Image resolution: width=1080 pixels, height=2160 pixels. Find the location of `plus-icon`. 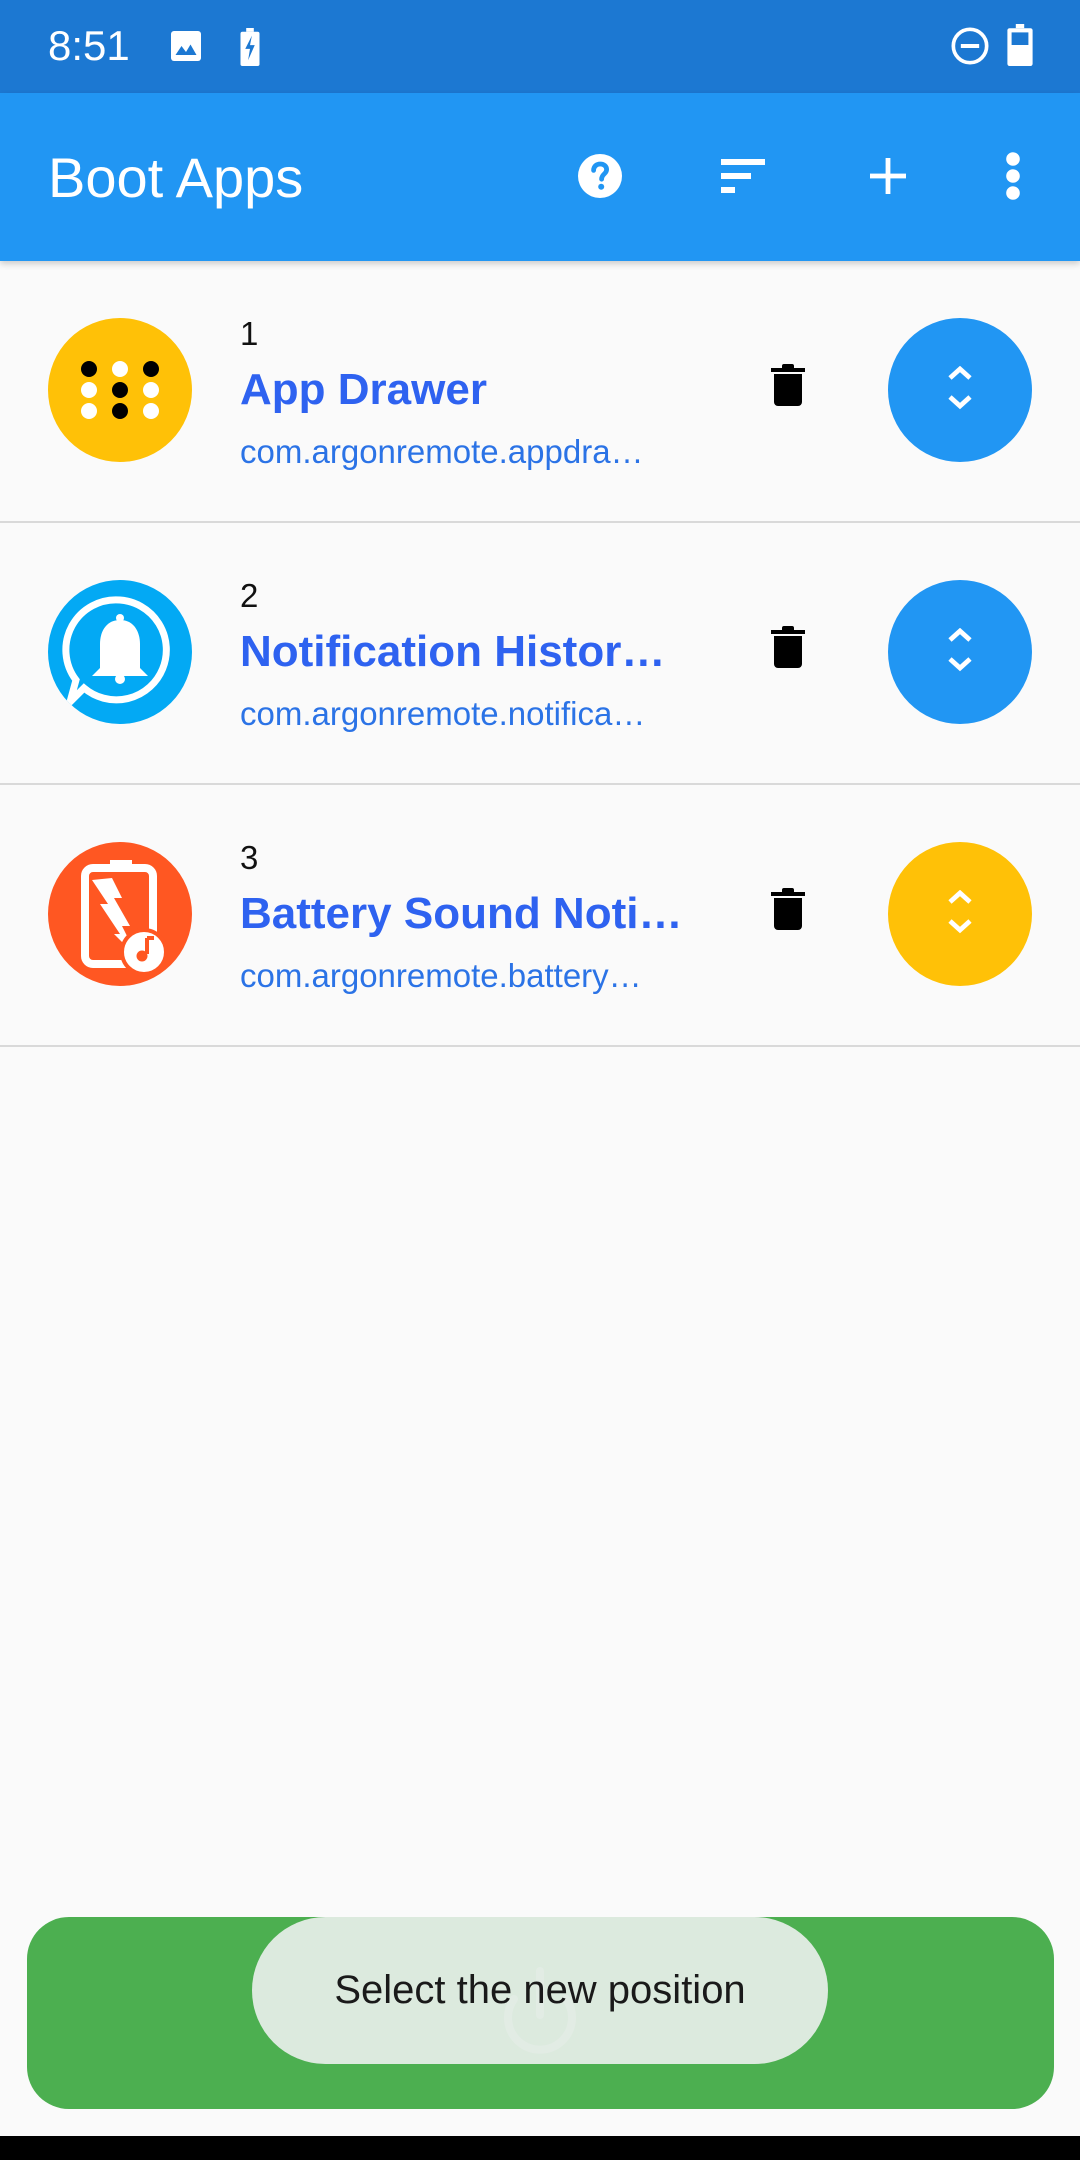

plus-icon is located at coordinates (888, 178).